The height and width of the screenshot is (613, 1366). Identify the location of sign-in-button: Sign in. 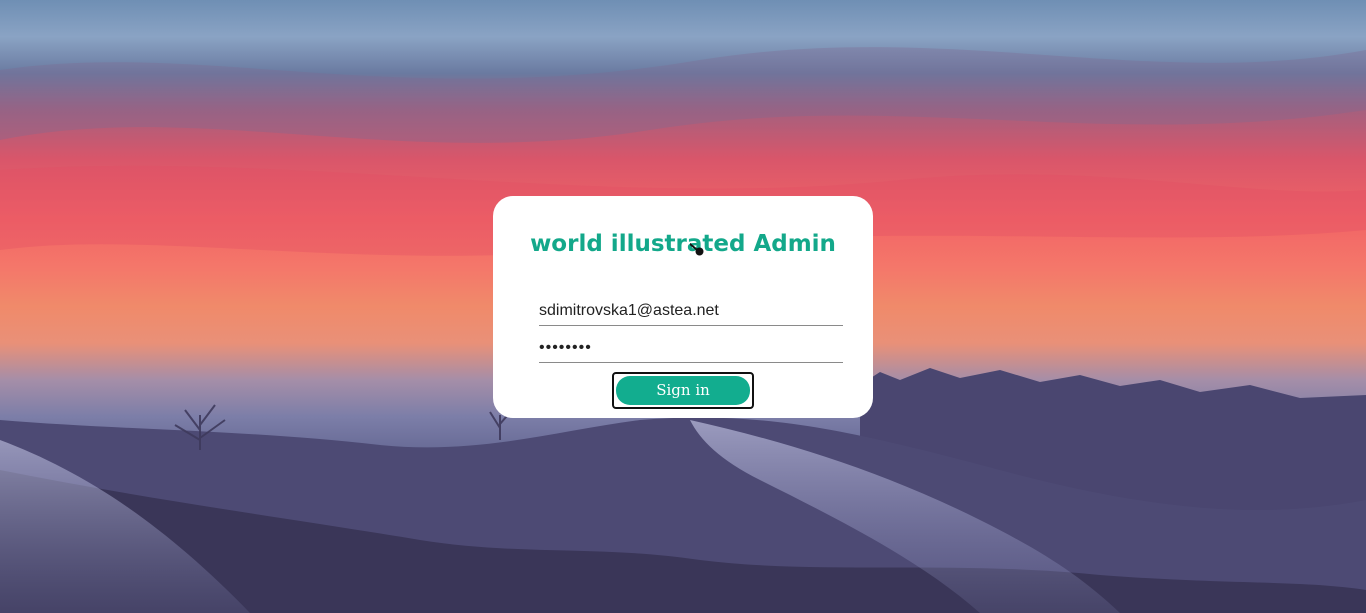
(683, 390).